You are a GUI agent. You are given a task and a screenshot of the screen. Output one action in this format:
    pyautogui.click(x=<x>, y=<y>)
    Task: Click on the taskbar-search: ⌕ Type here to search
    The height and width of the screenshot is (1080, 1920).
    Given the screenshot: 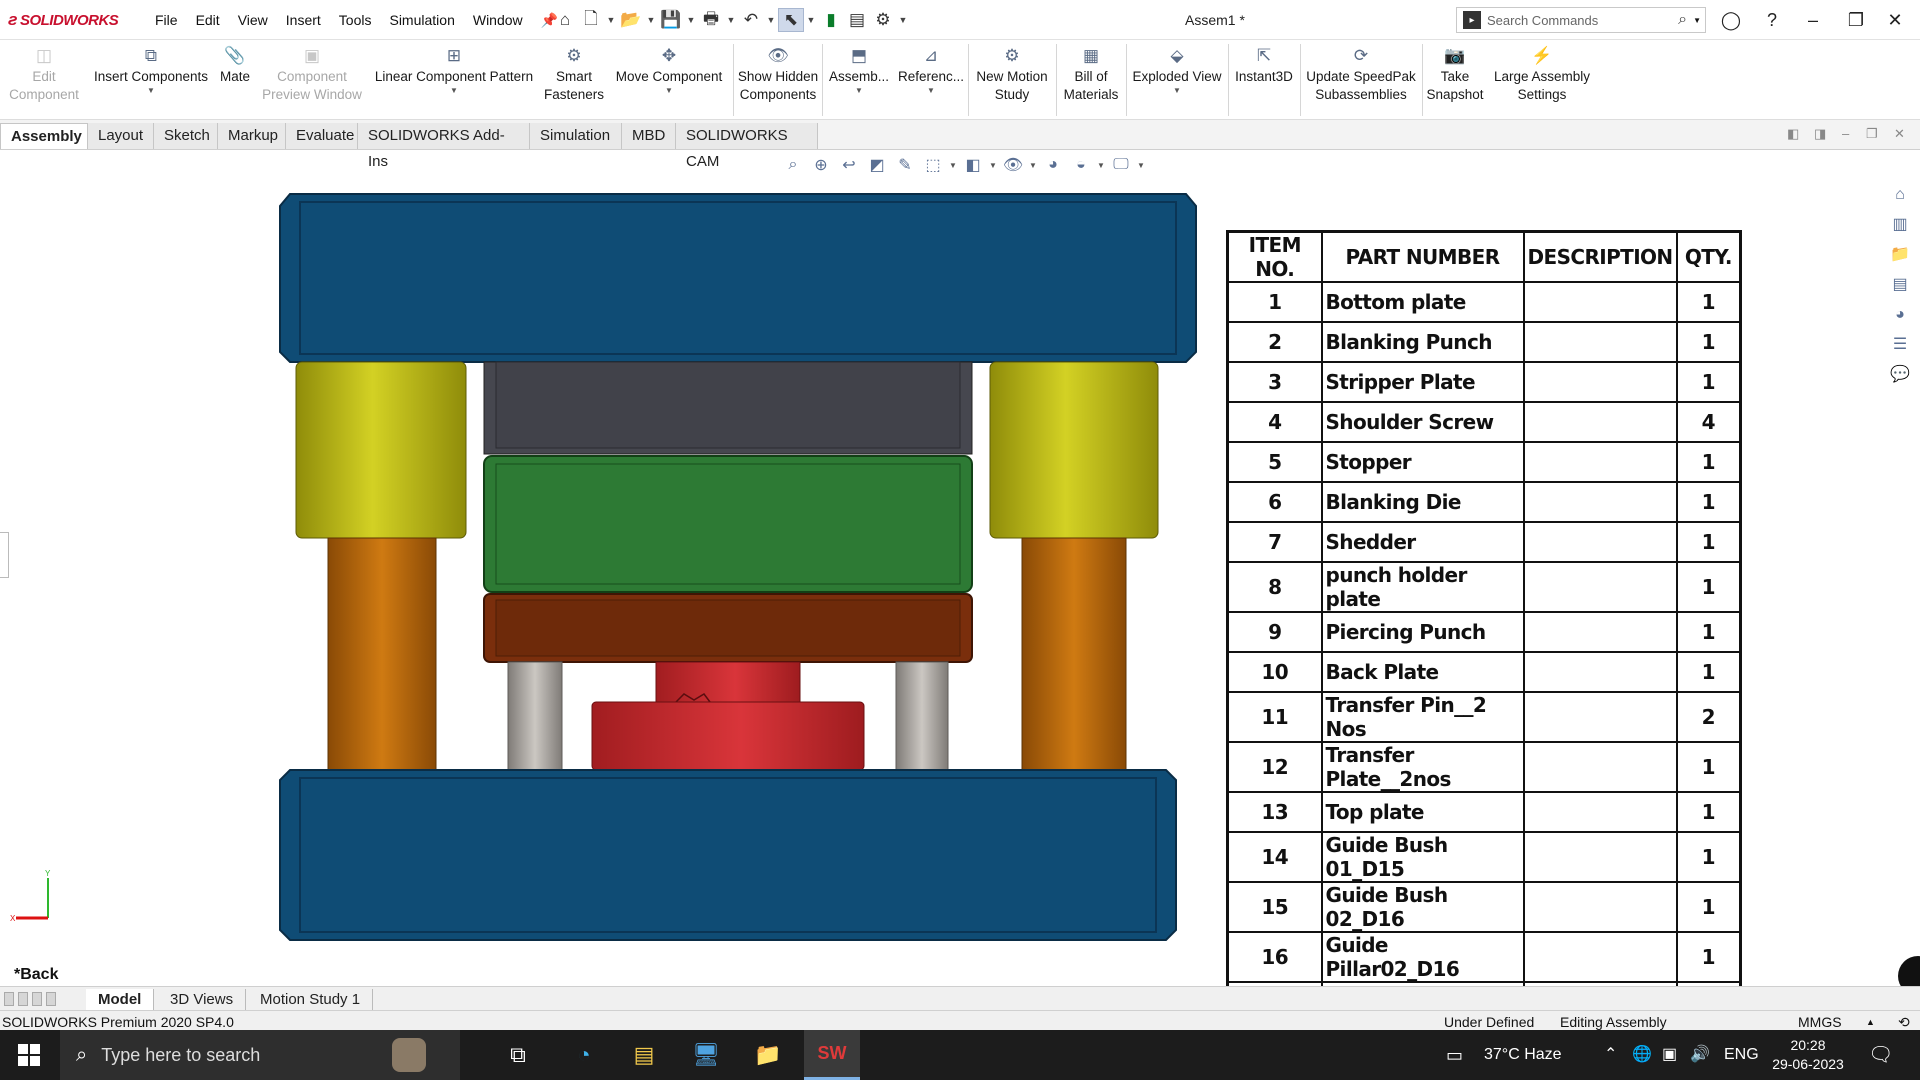 What is the action you would take?
    pyautogui.click(x=260, y=1055)
    